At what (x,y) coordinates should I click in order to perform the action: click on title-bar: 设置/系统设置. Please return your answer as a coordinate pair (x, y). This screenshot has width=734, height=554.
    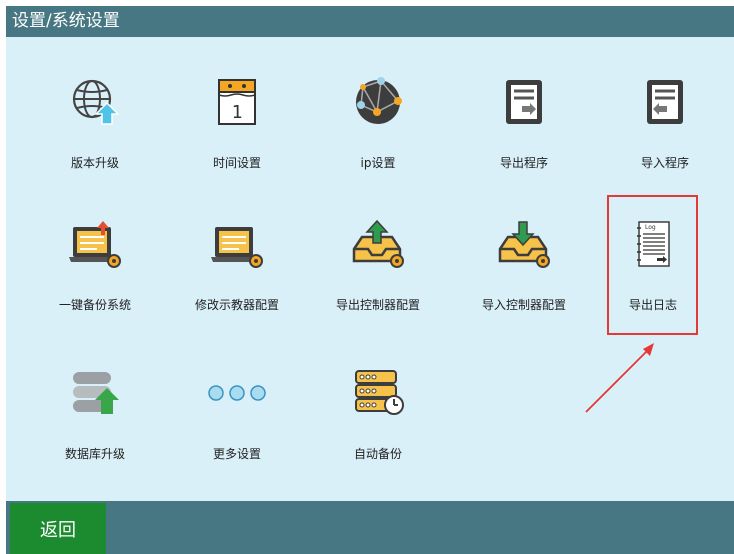
    Looking at the image, I should click on (370, 21).